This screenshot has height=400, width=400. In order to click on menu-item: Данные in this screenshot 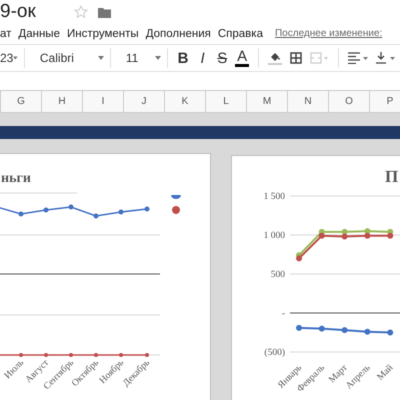, I will do `click(39, 34)`.